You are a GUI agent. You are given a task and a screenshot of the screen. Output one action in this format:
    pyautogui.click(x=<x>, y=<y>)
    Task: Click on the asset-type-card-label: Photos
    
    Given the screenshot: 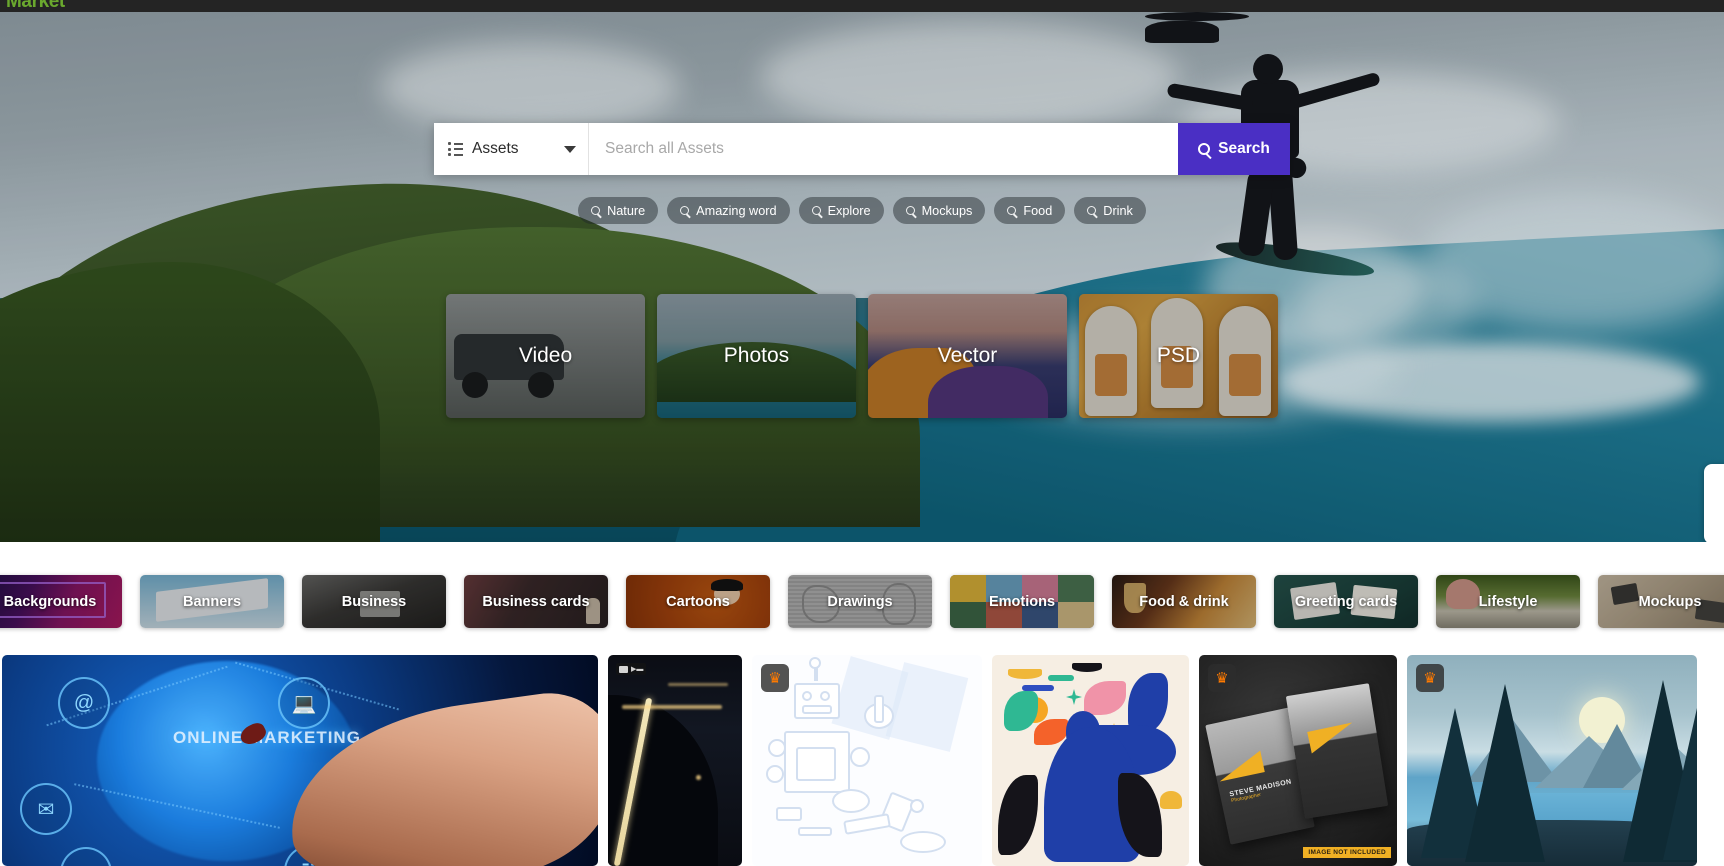 What is the action you would take?
    pyautogui.click(x=756, y=355)
    